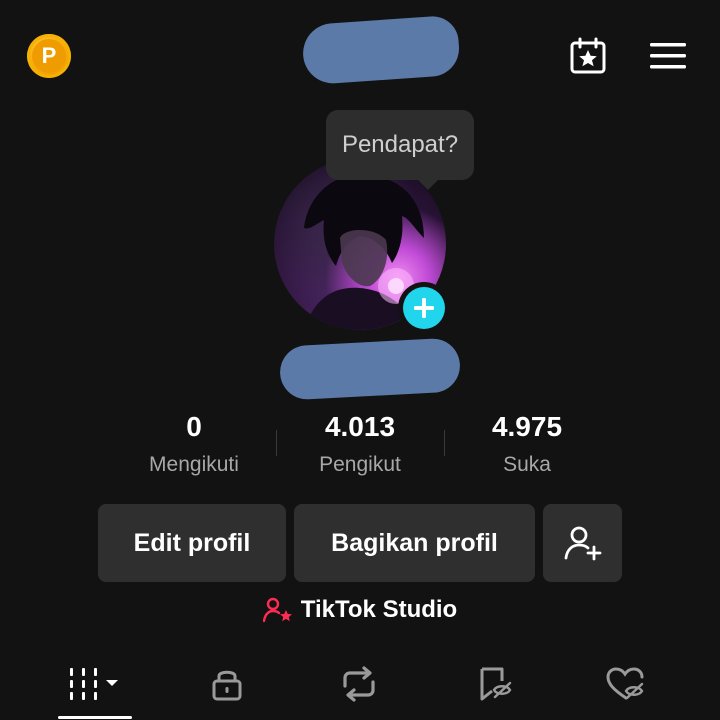 The width and height of the screenshot is (720, 720). Describe the element at coordinates (379, 609) in the screenshot. I see `tiktok-studio-label: TikTok Studio` at that location.